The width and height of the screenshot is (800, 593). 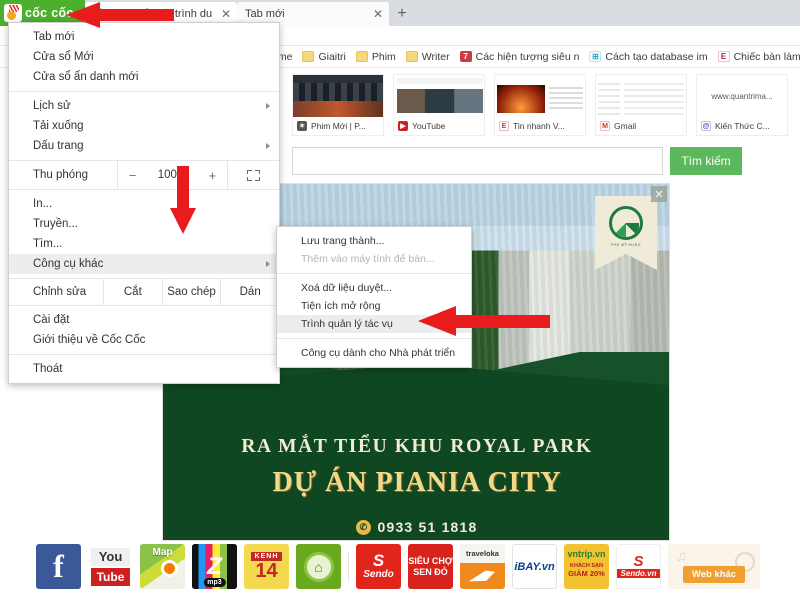 I want to click on bookmark-chiec-ban-lam-viec: E Chiếc bàn làm việc si, so click(x=758, y=57).